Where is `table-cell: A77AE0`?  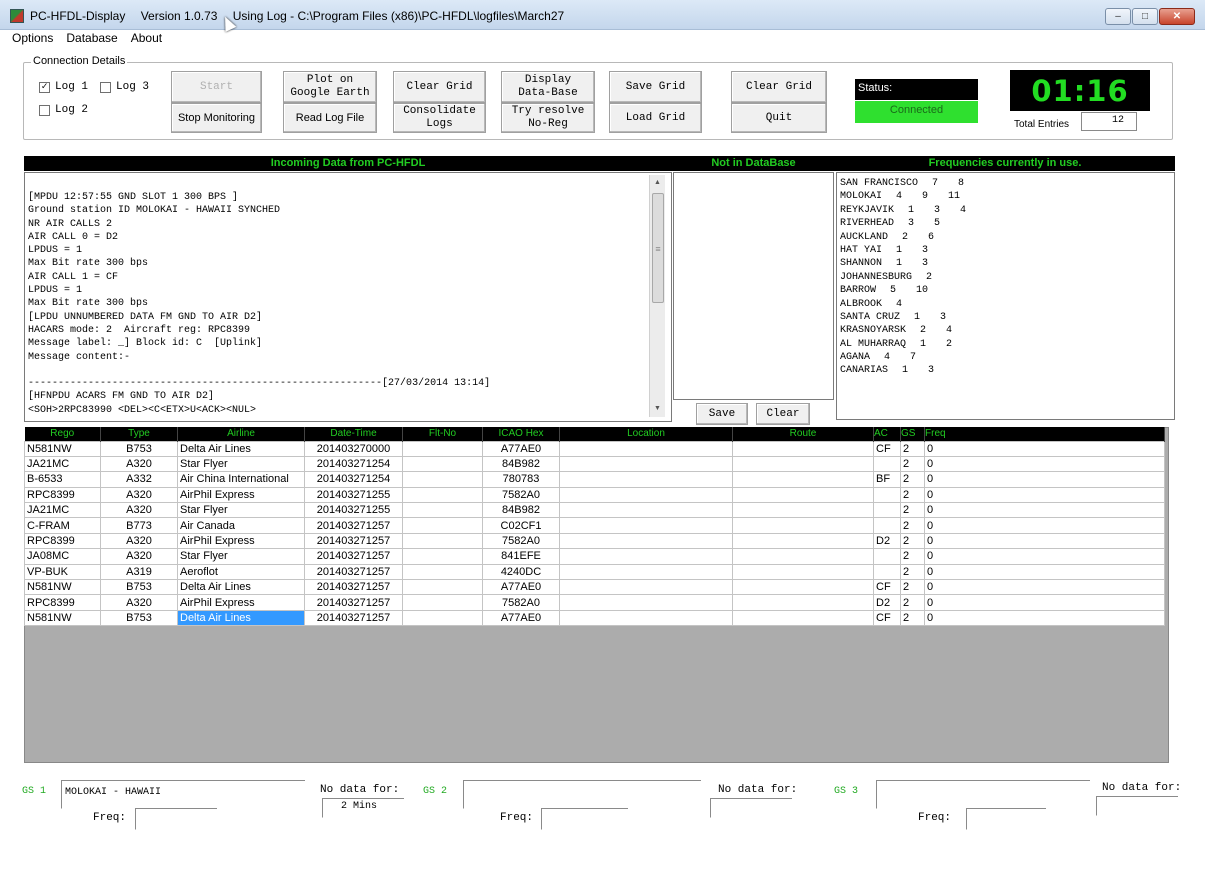 table-cell: A77AE0 is located at coordinates (521, 448).